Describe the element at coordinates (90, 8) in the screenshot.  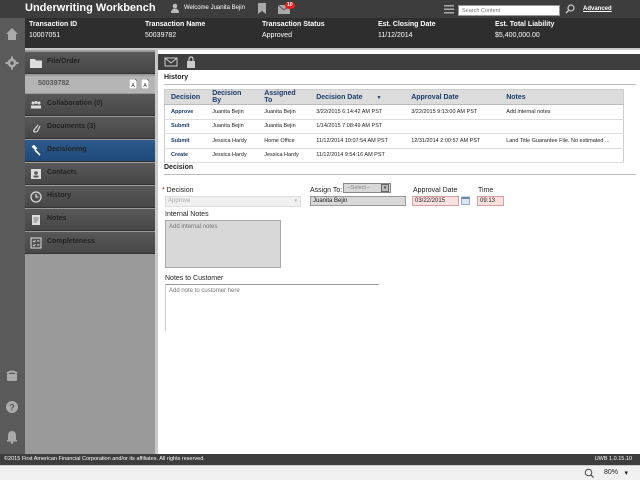
I see `app-title: Underwriting Workbench` at that location.